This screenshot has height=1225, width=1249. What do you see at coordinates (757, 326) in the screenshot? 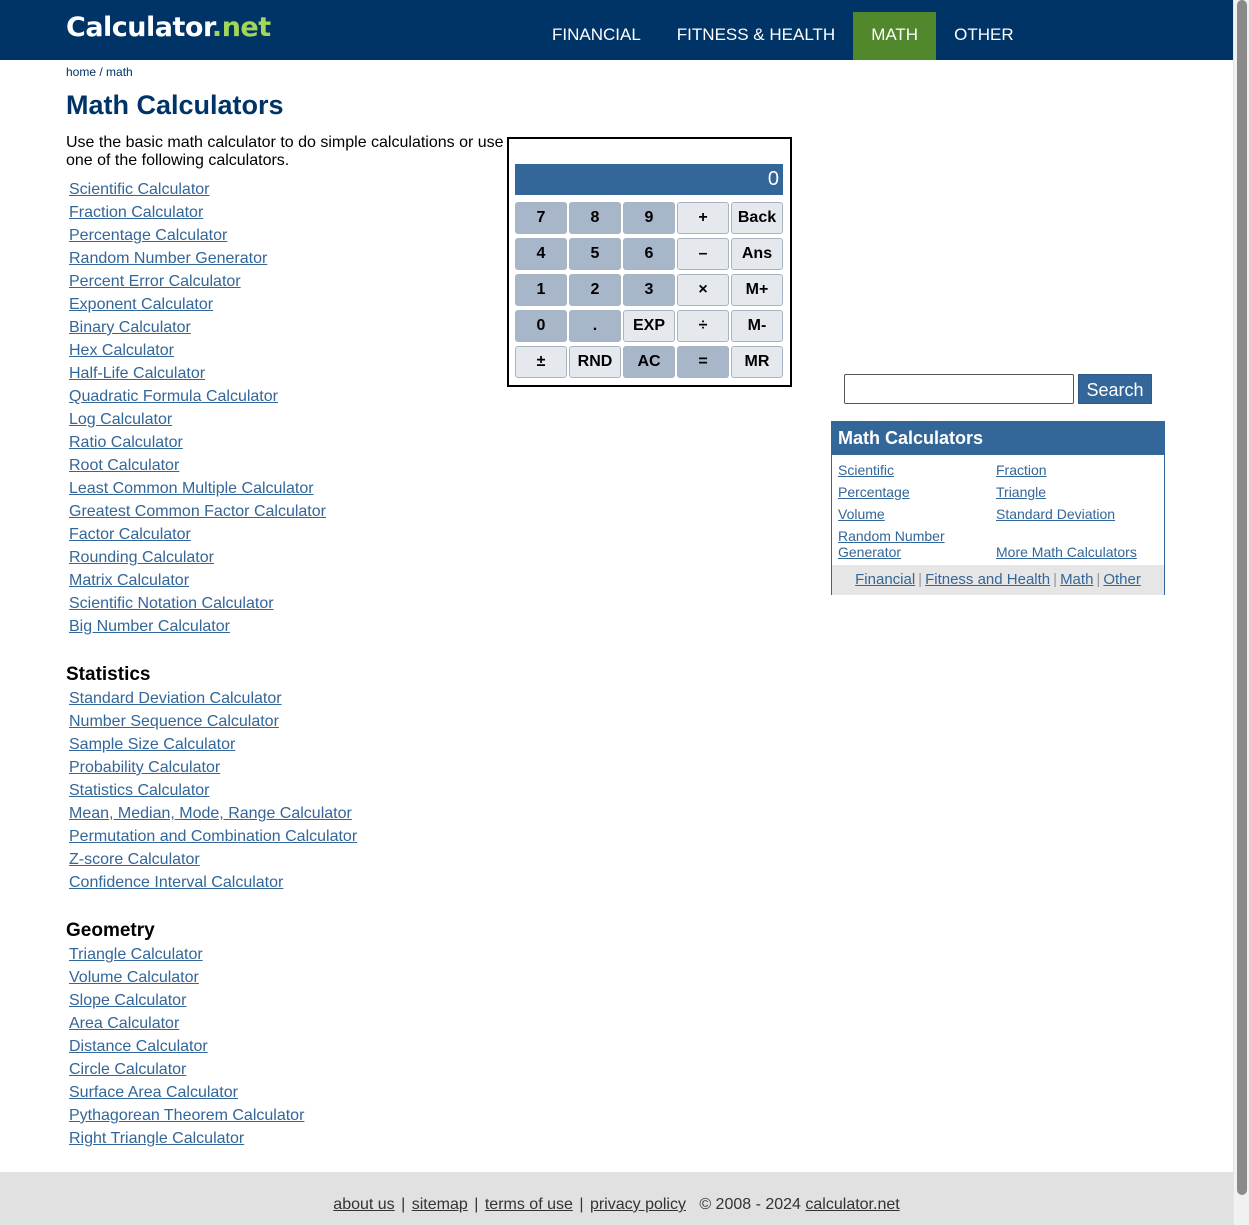
I see `calc-key-m: M-` at bounding box center [757, 326].